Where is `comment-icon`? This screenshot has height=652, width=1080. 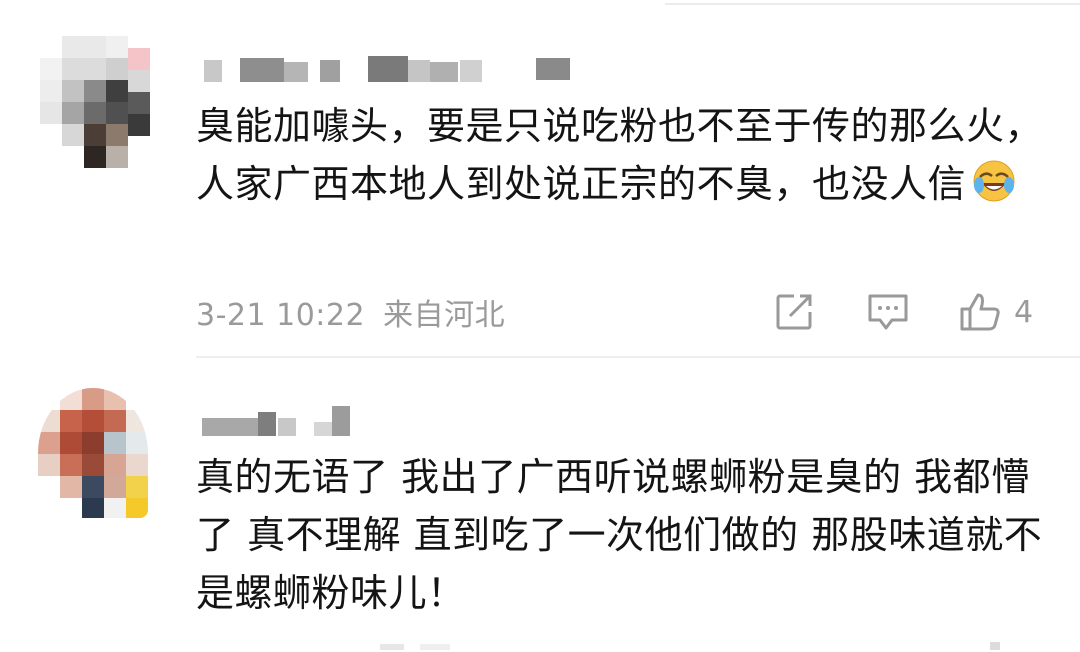 comment-icon is located at coordinates (888, 312).